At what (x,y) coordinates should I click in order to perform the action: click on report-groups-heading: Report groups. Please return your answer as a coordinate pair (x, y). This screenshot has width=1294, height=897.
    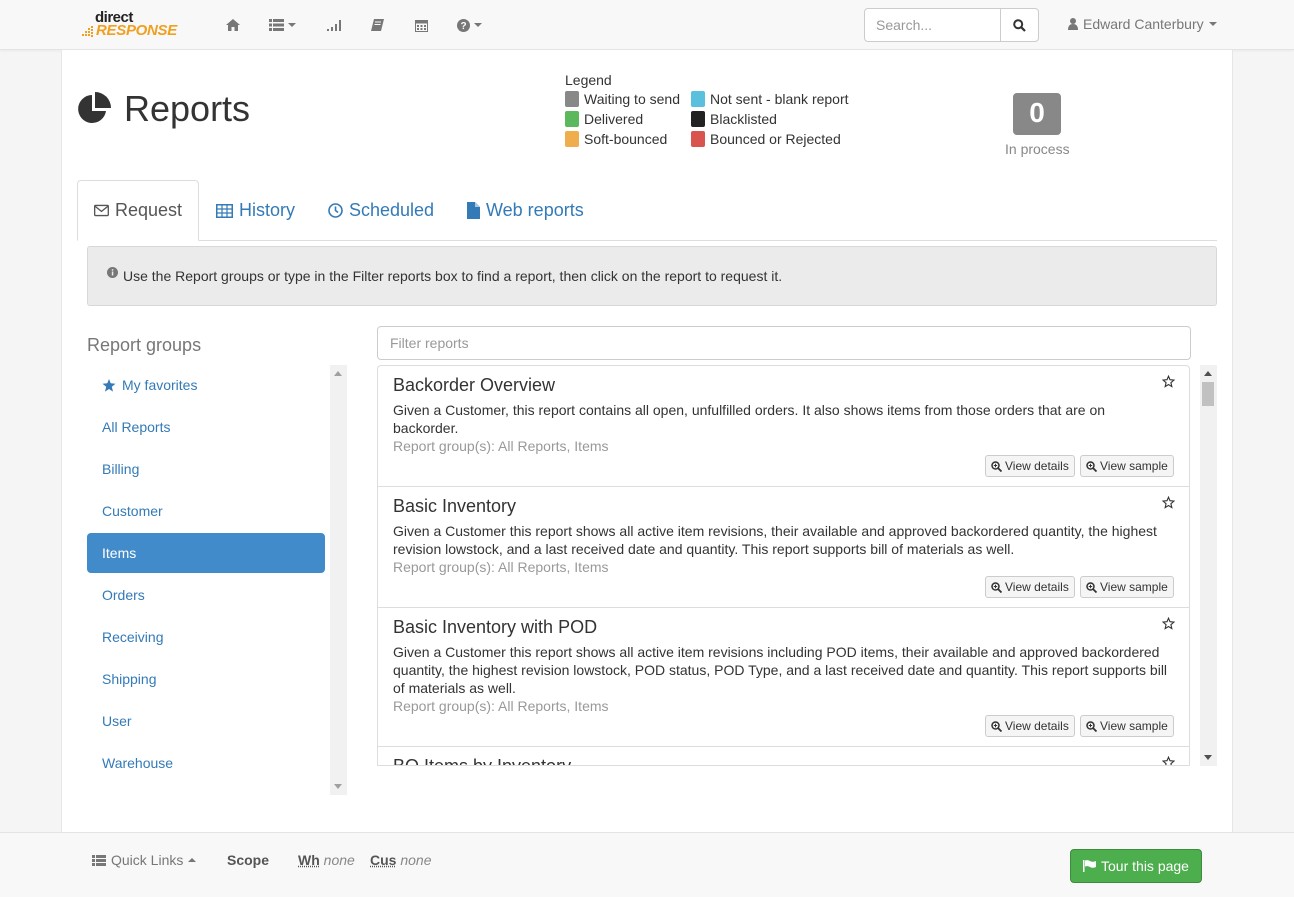
    Looking at the image, I should click on (144, 345).